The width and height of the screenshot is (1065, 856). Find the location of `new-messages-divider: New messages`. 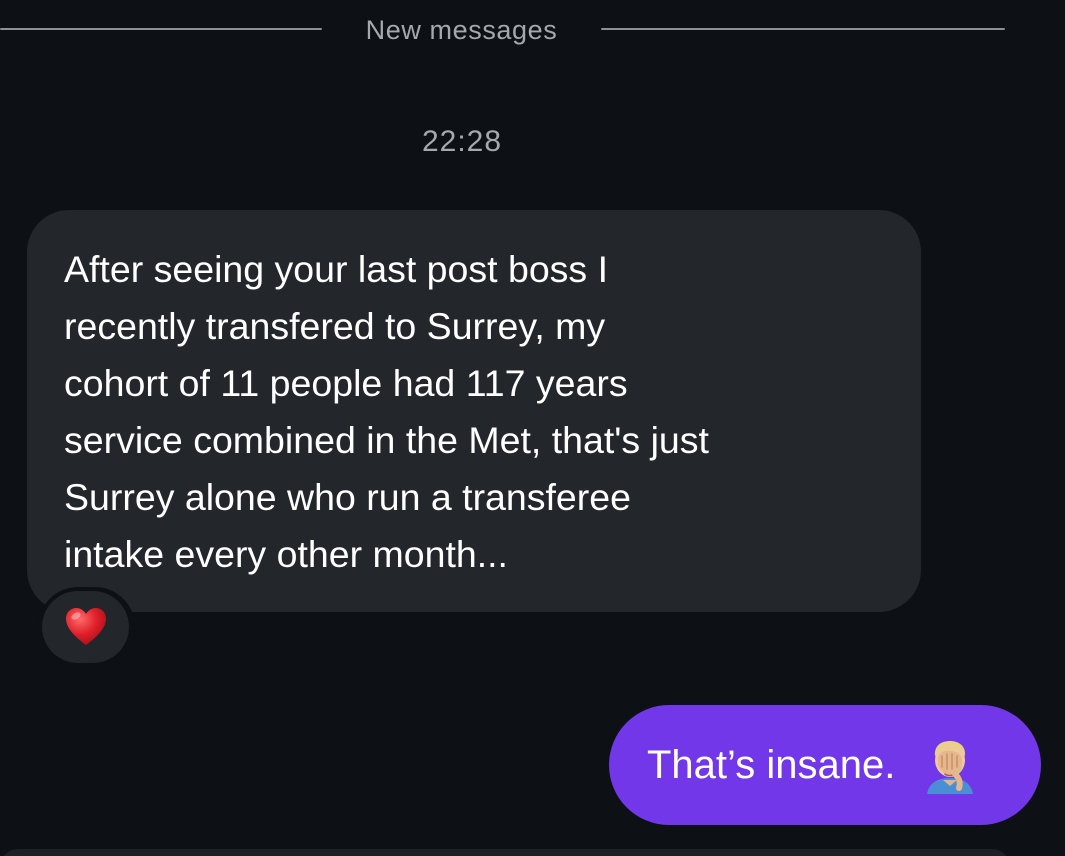

new-messages-divider: New messages is located at coordinates (502, 30).